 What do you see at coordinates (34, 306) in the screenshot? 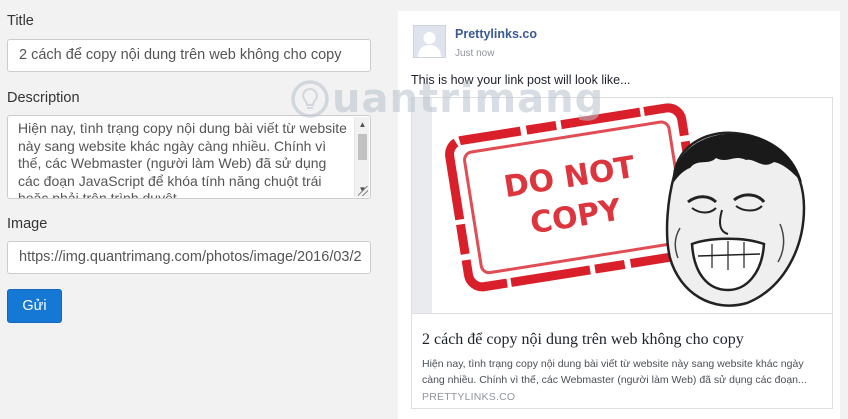
I see `submit-button: Gửi` at bounding box center [34, 306].